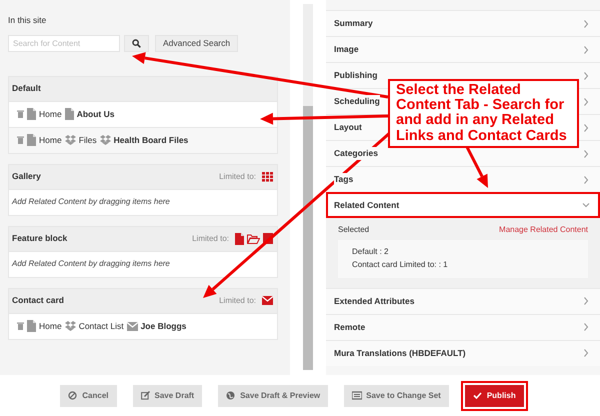  Describe the element at coordinates (483, 113) in the screenshot. I see `callout-tooltip: Select the Related Content Tab - Search for and add in any Related Links and Contact Cards` at that location.